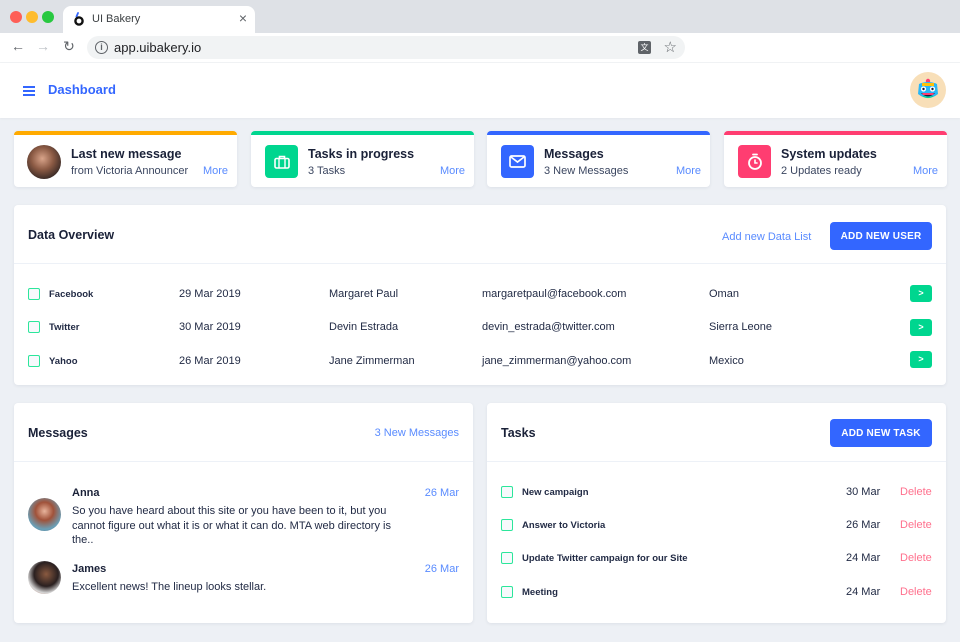  What do you see at coordinates (364, 294) in the screenshot?
I see `row-name: Margaret Paul` at bounding box center [364, 294].